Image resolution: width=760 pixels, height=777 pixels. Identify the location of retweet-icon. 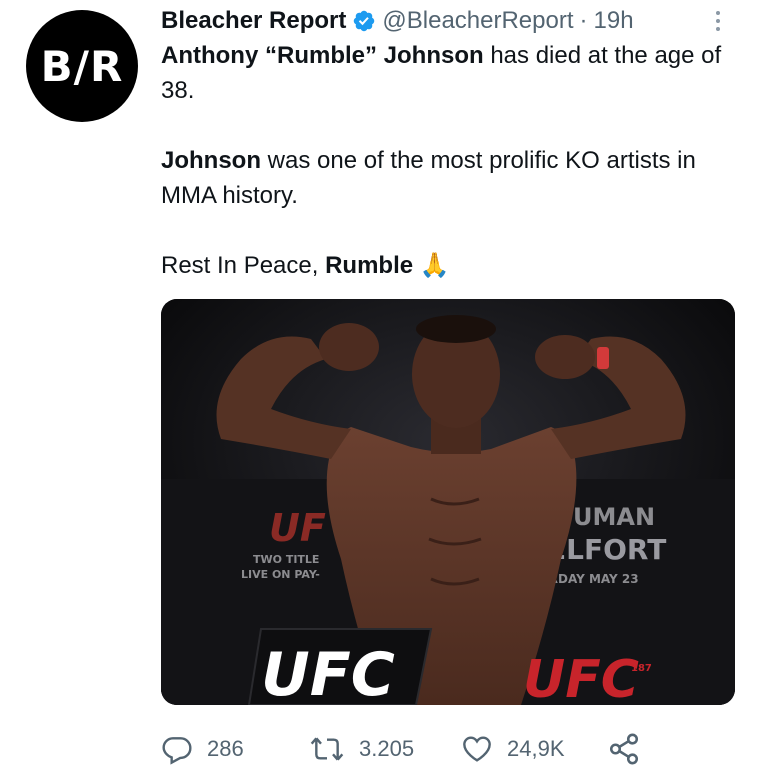
(327, 749).